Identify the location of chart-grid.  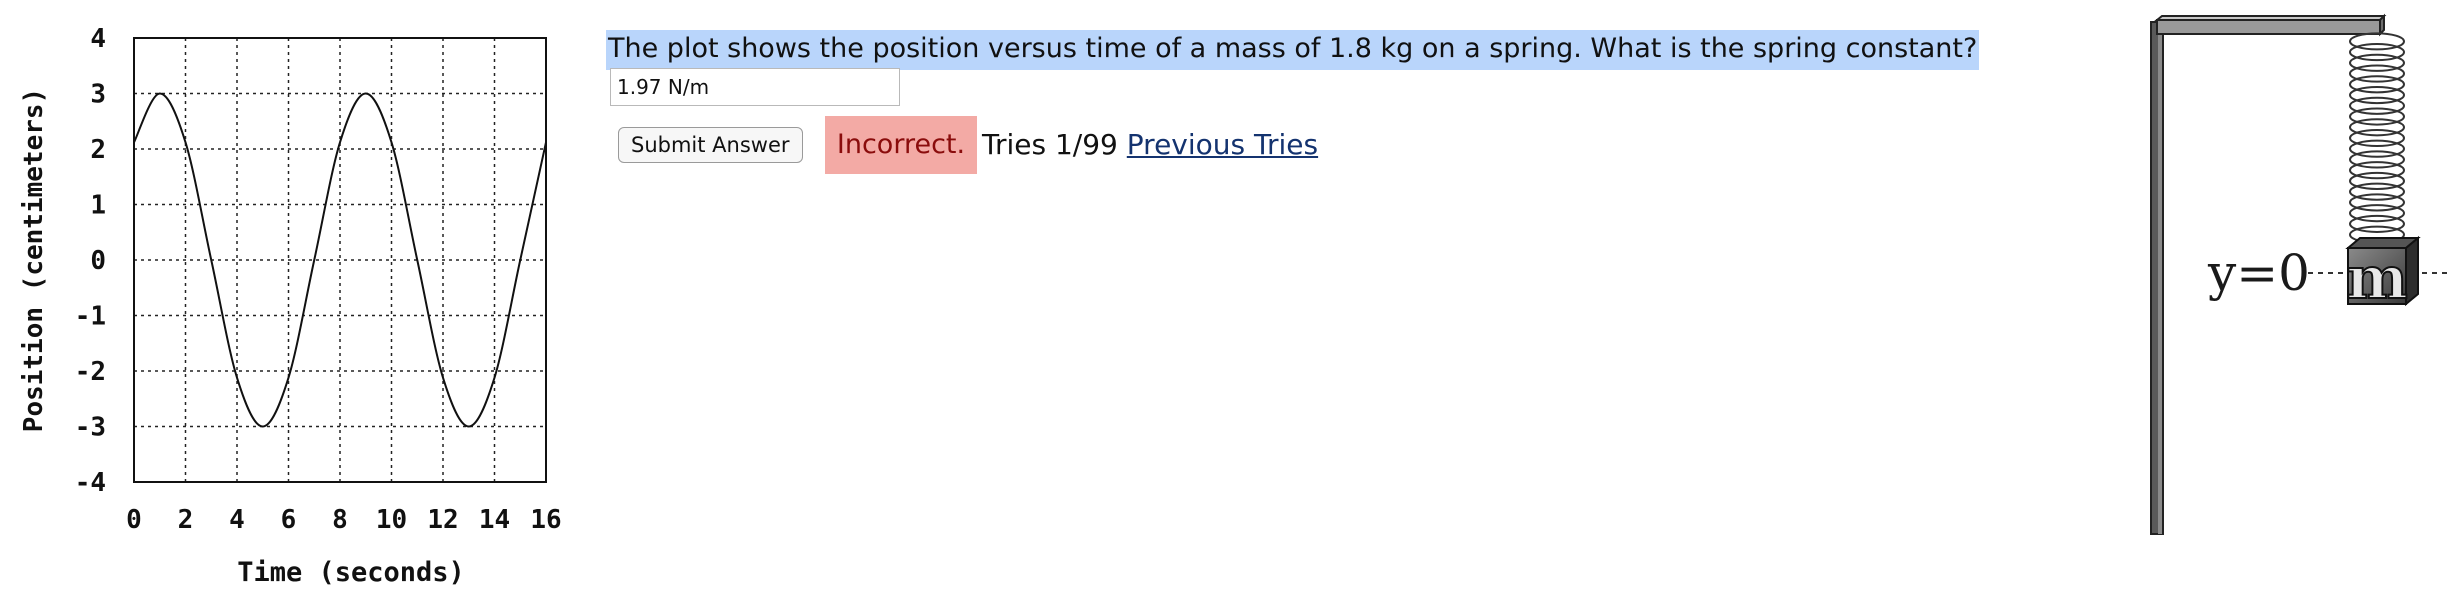
(340, 260).